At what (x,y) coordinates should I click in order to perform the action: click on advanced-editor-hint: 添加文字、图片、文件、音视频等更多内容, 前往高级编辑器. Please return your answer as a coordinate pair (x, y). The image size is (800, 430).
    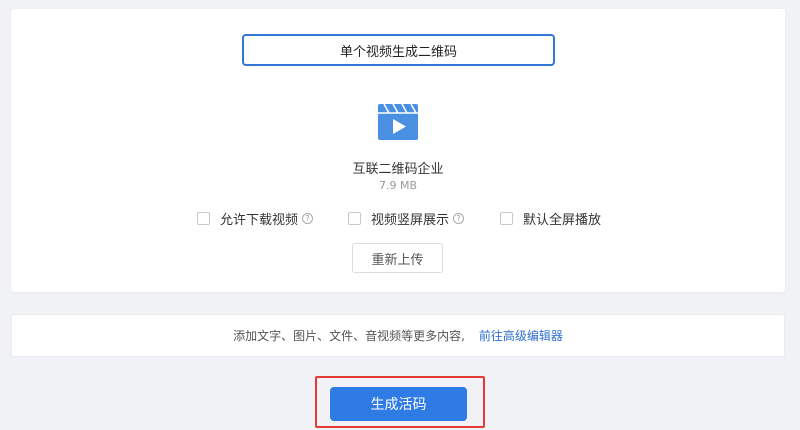
    Looking at the image, I should click on (398, 335).